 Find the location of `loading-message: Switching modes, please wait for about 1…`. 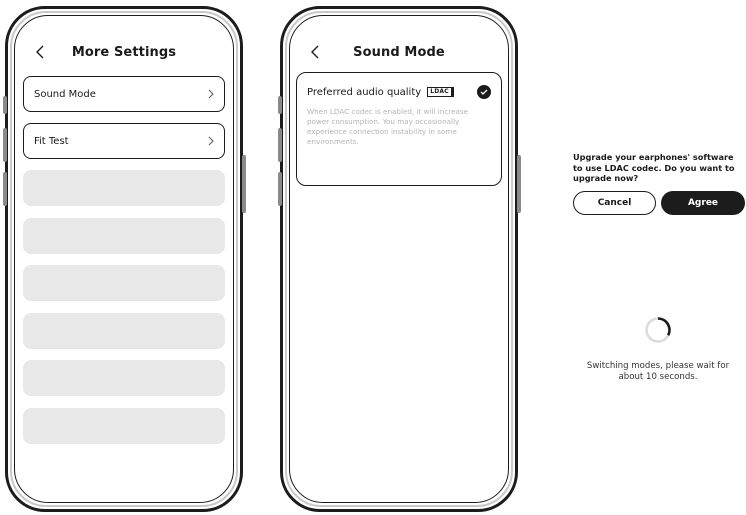

loading-message: Switching modes, please wait for about 1… is located at coordinates (658, 371).